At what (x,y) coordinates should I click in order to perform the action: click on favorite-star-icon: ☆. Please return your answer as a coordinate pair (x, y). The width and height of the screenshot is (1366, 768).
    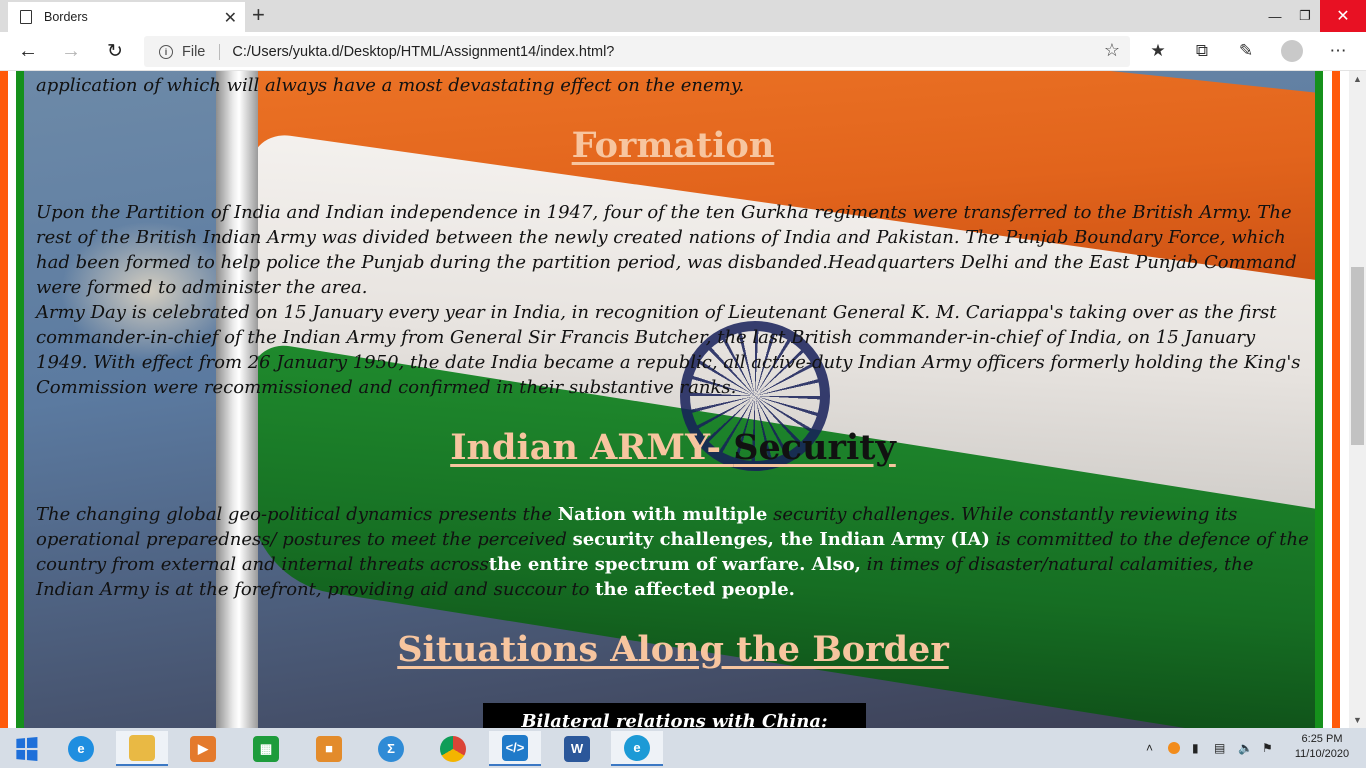
    Looking at the image, I should click on (1112, 50).